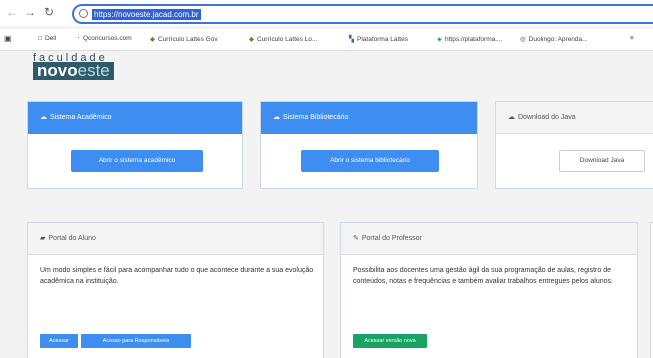 The image size is (653, 358). I want to click on card-title: Portal do Professor, so click(391, 238).